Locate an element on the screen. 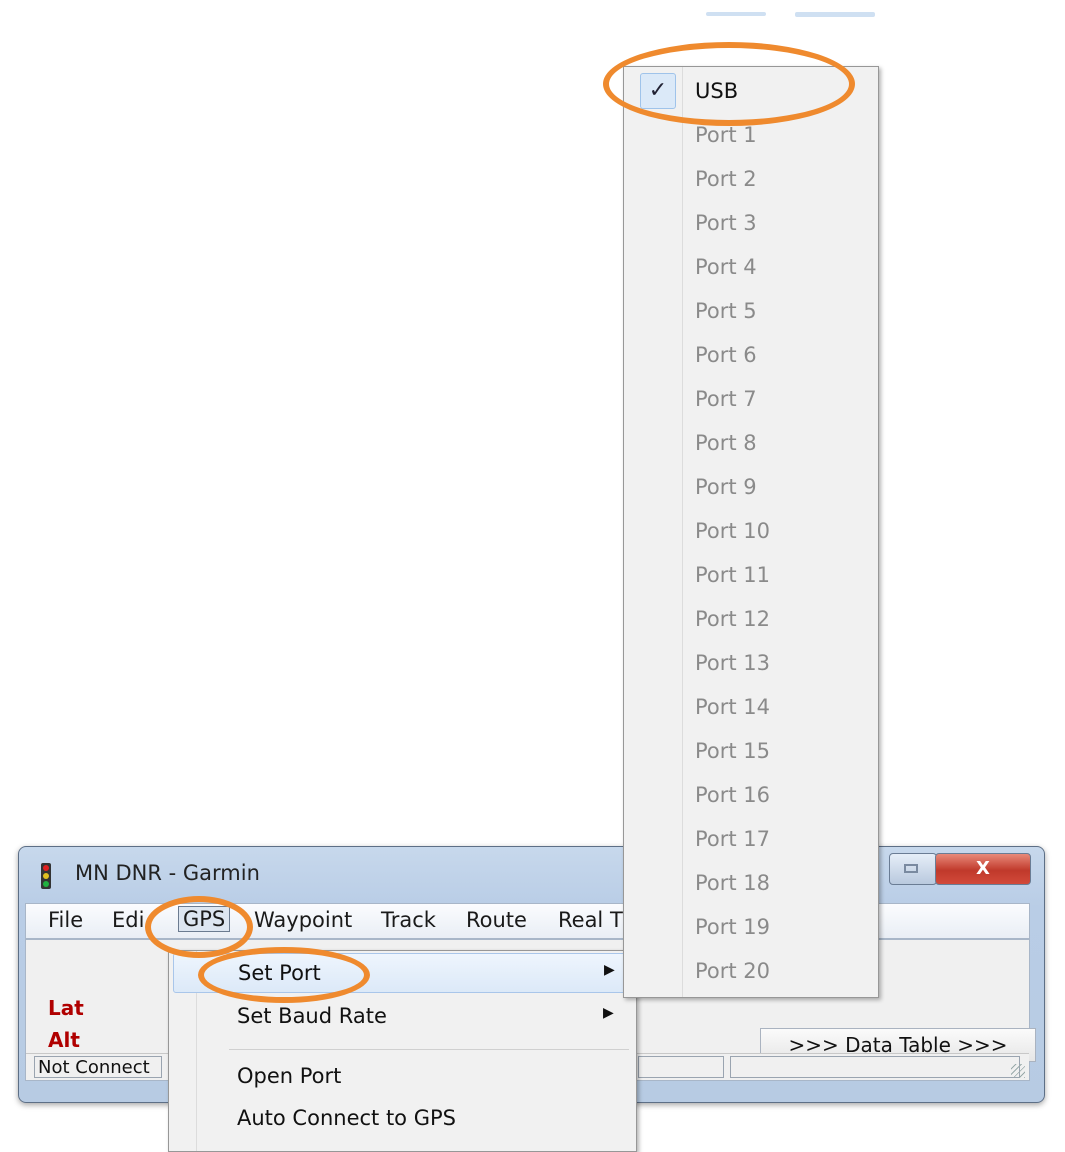 Image resolution: width=1065 pixels, height=1152 pixels. menu-route: Route is located at coordinates (496, 920).